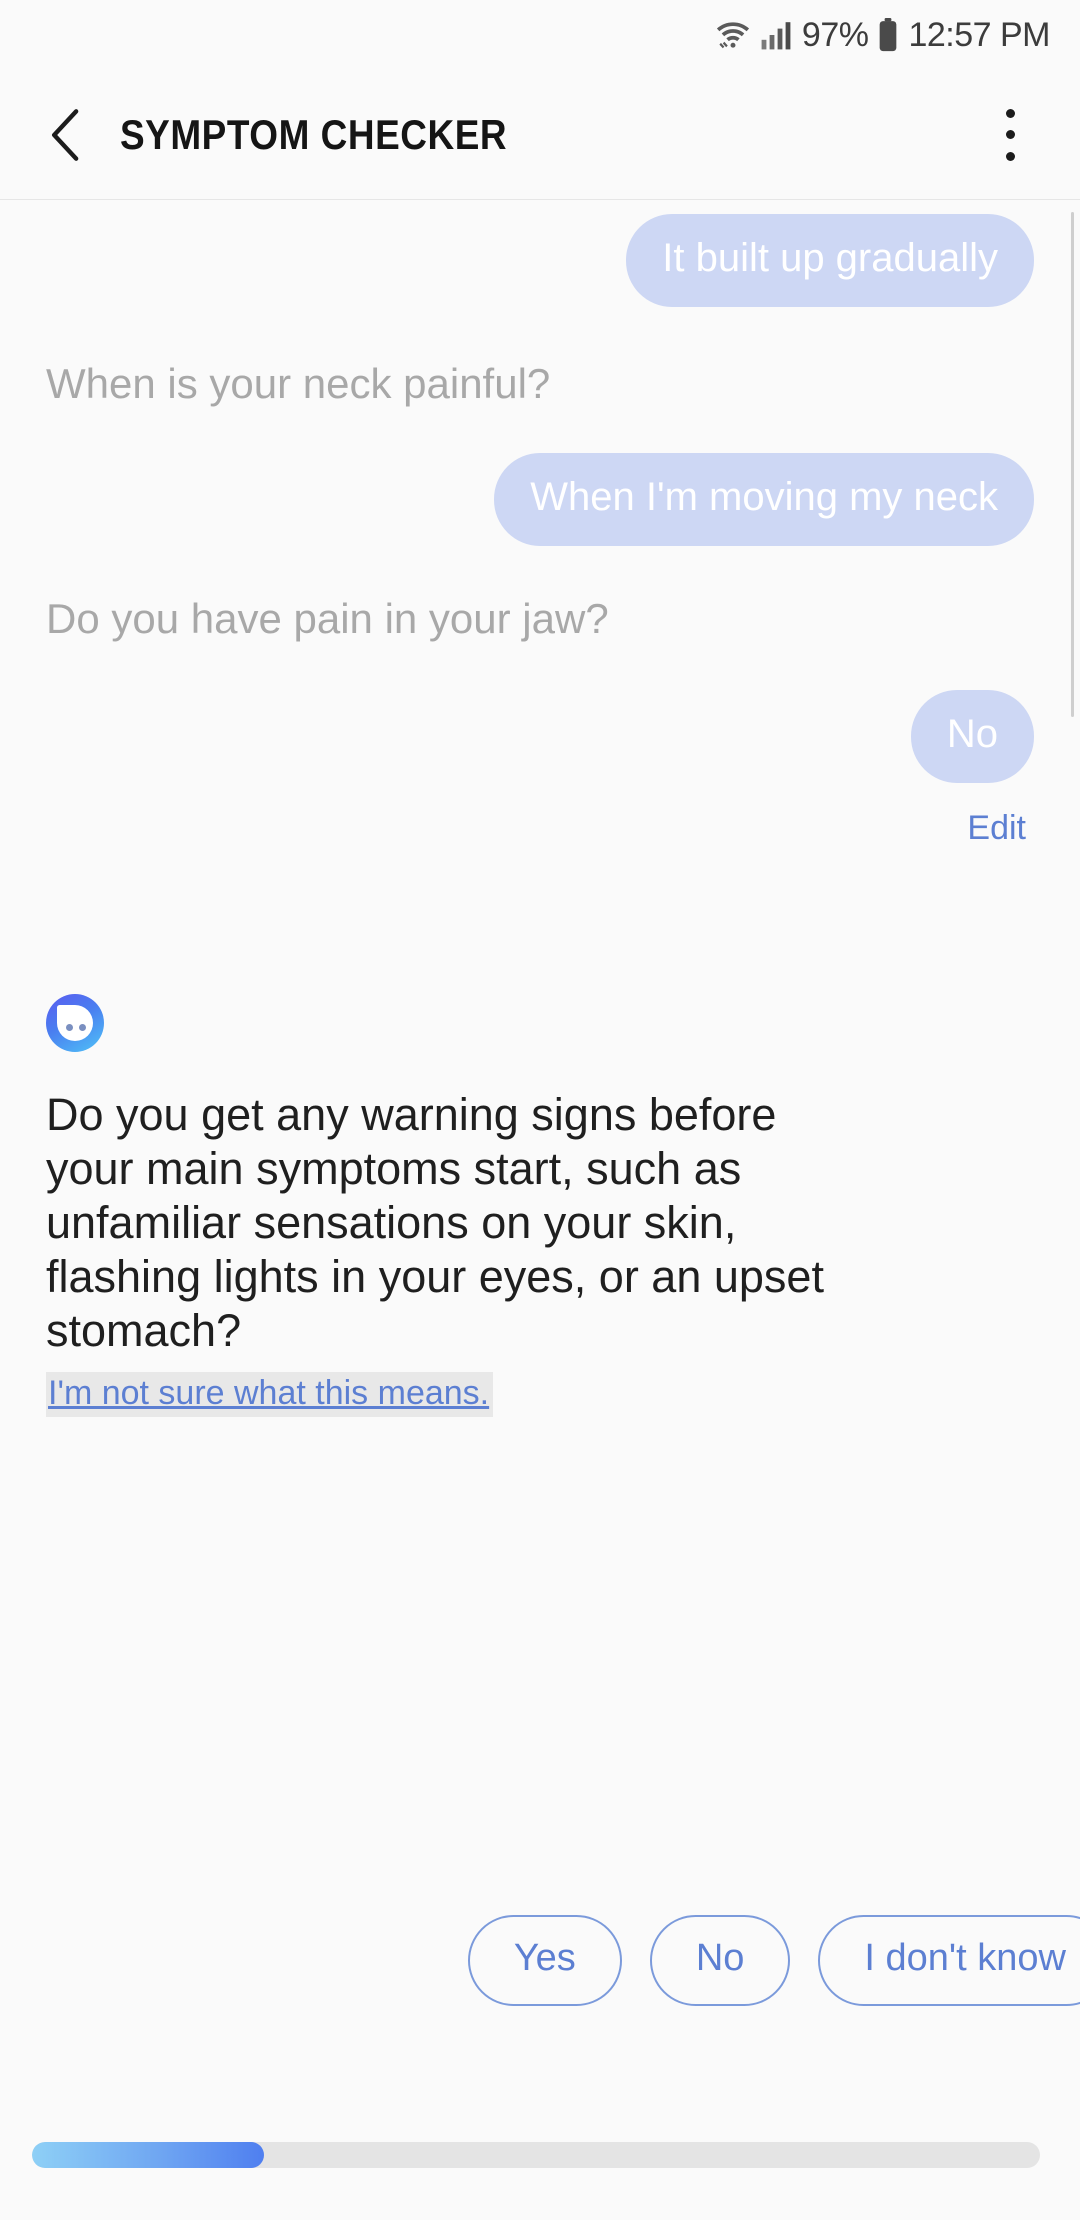  I want to click on wifi-icon, so click(732, 35).